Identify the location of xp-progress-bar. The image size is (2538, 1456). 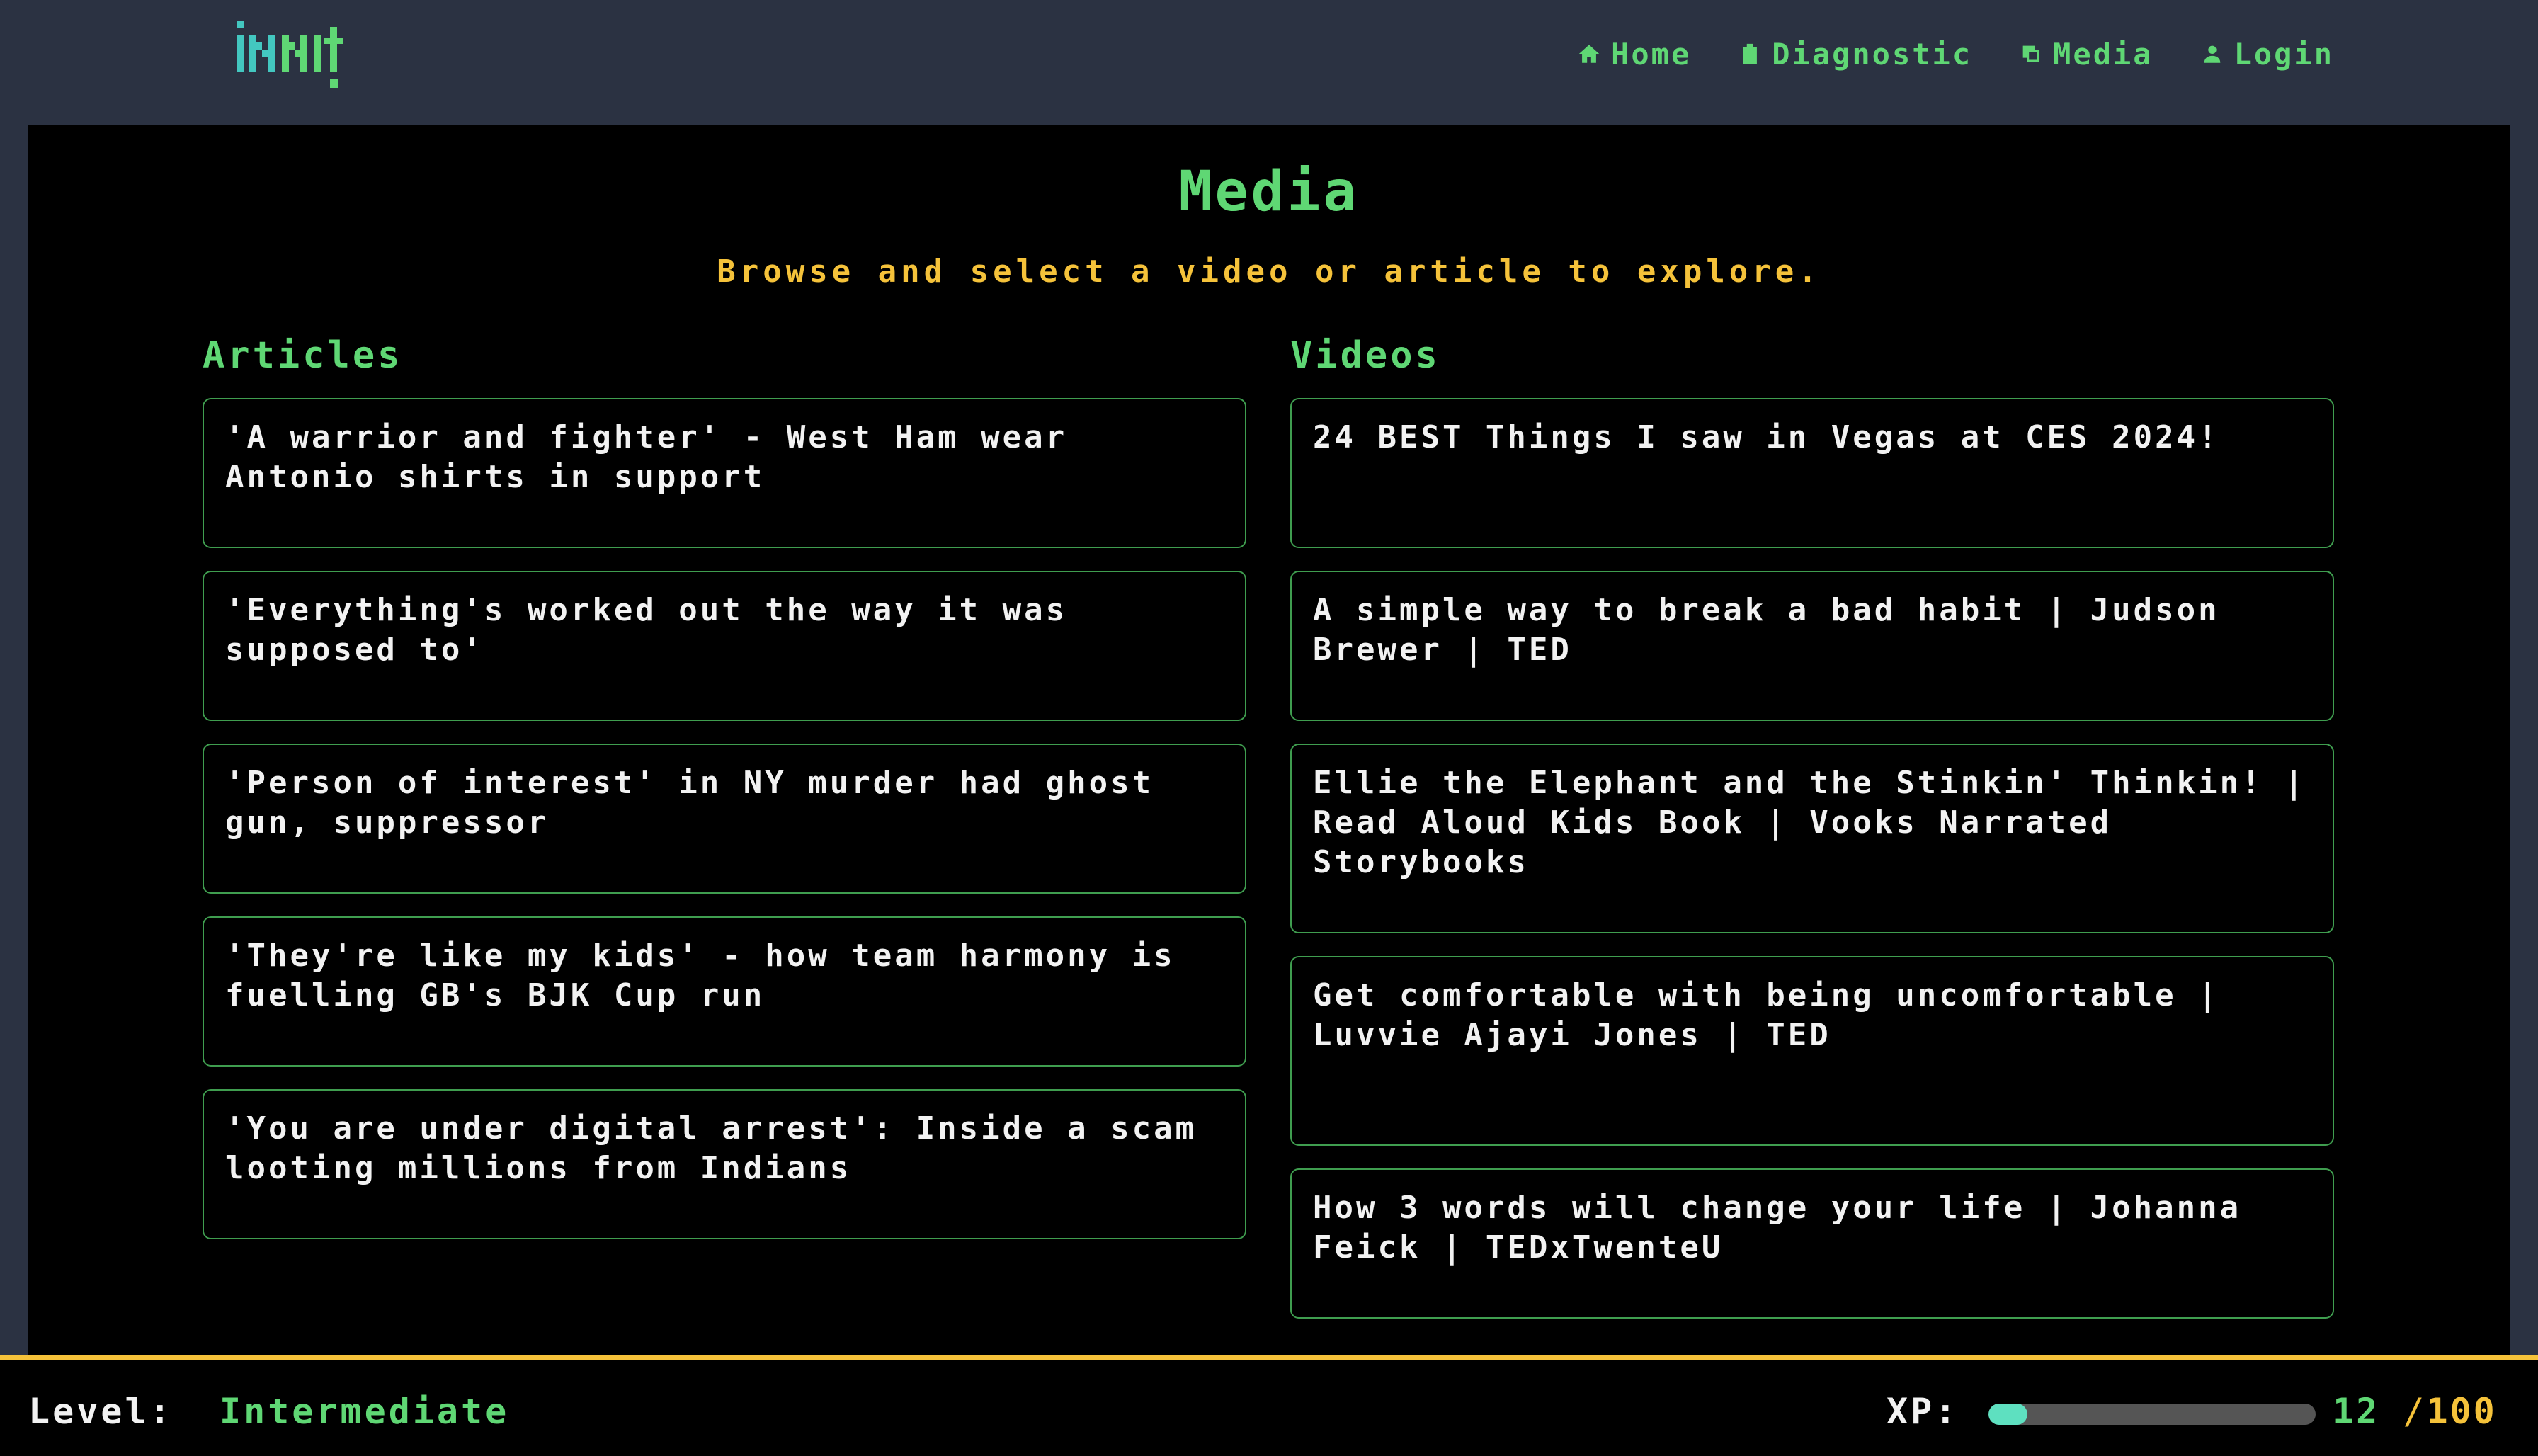
(2152, 1415).